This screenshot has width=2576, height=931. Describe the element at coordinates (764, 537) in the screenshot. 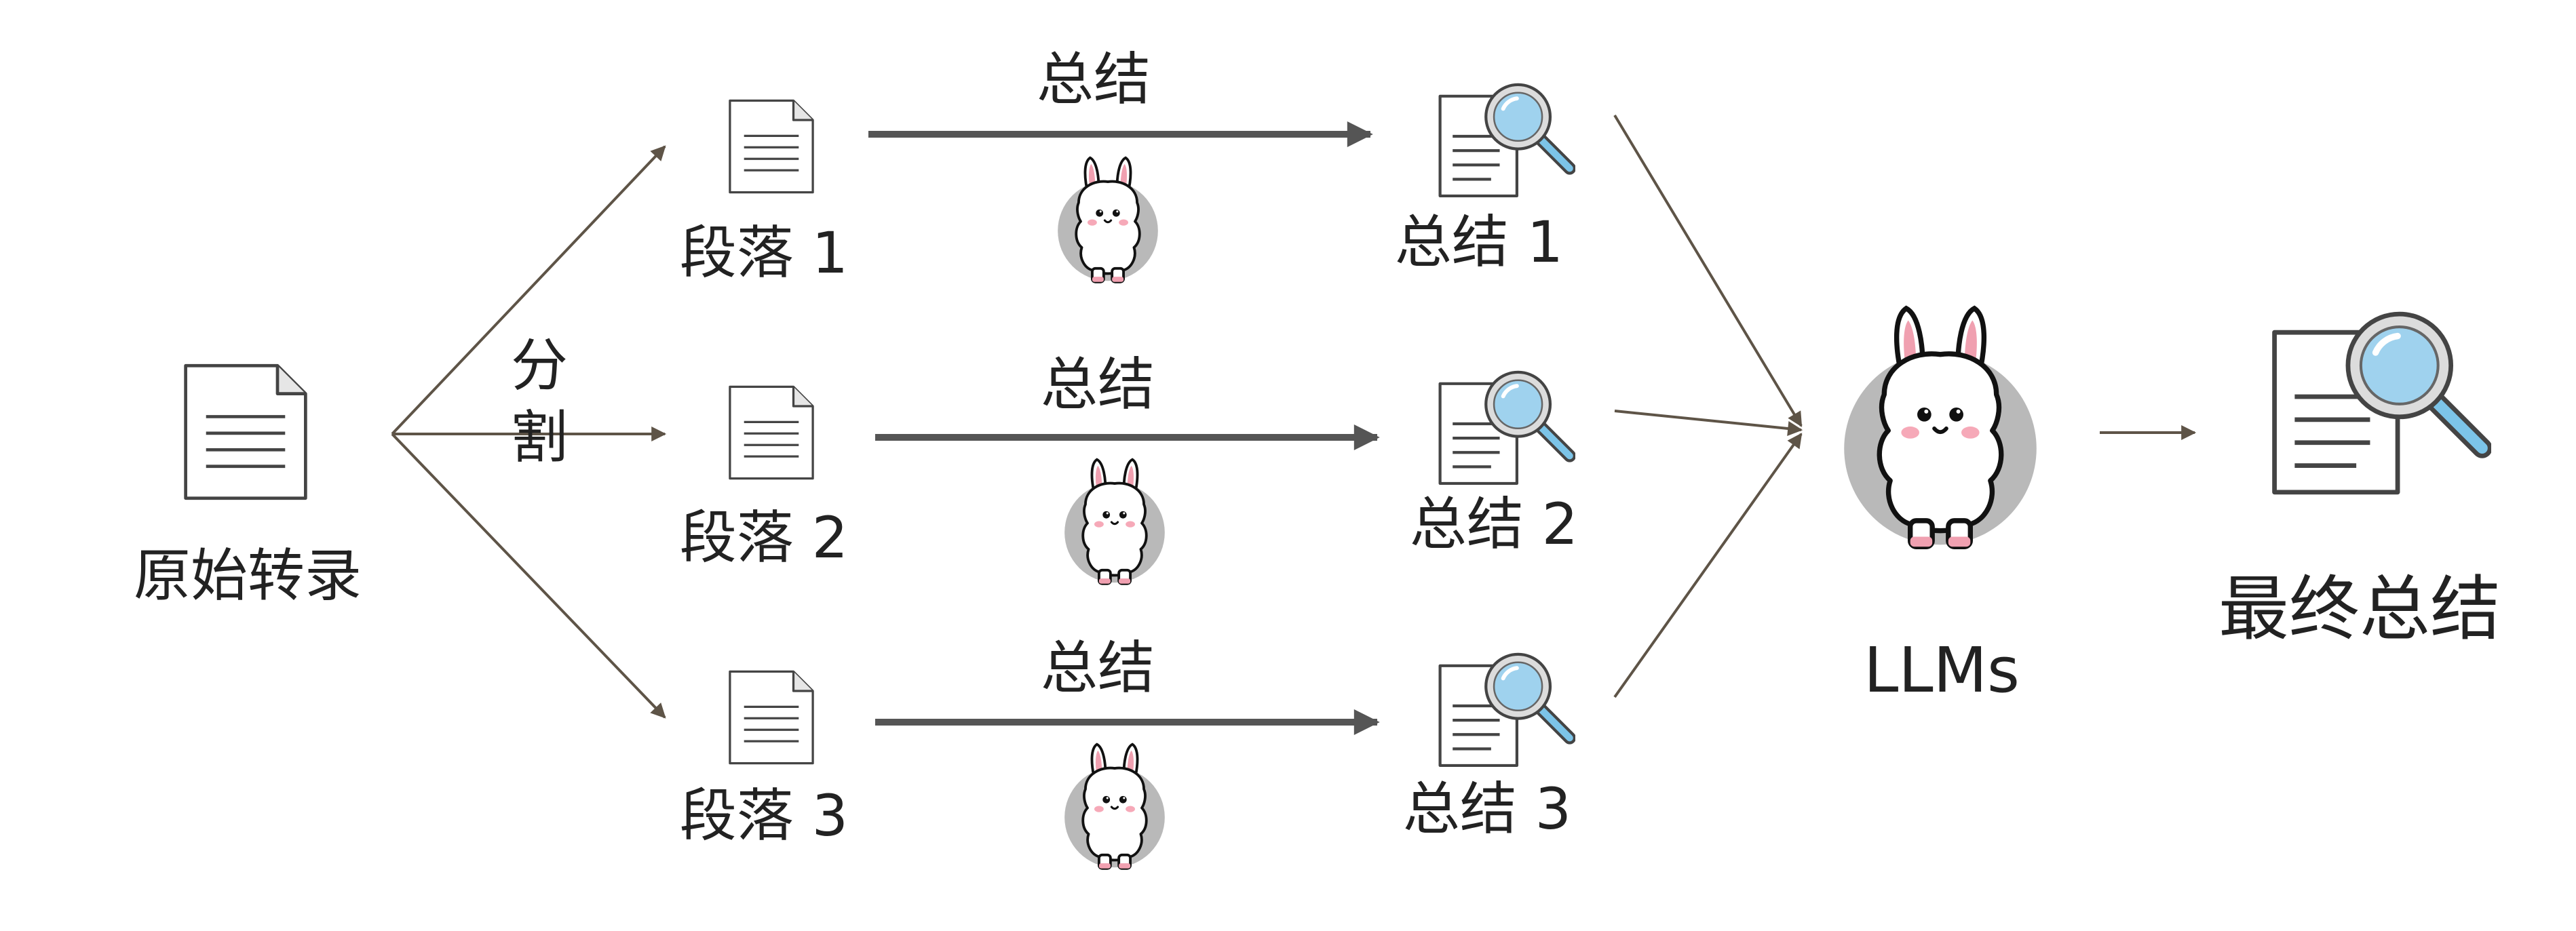

I see `segment-2-label: 段落 2` at that location.